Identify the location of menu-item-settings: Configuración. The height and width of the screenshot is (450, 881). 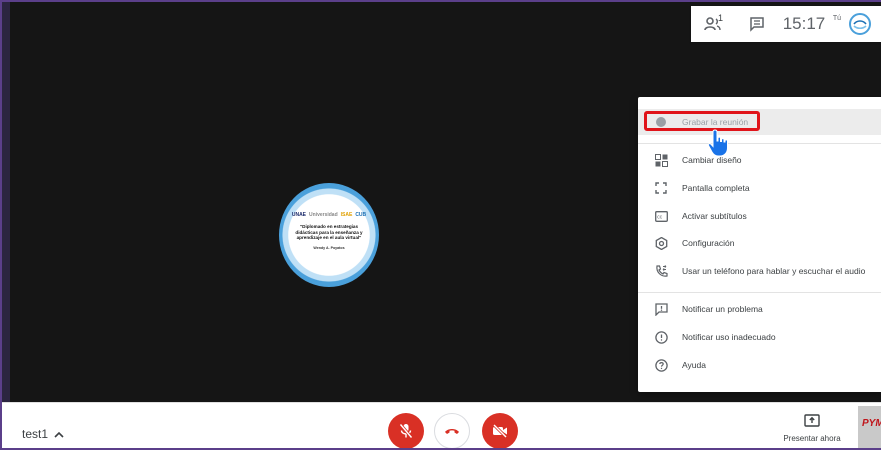
(759, 243).